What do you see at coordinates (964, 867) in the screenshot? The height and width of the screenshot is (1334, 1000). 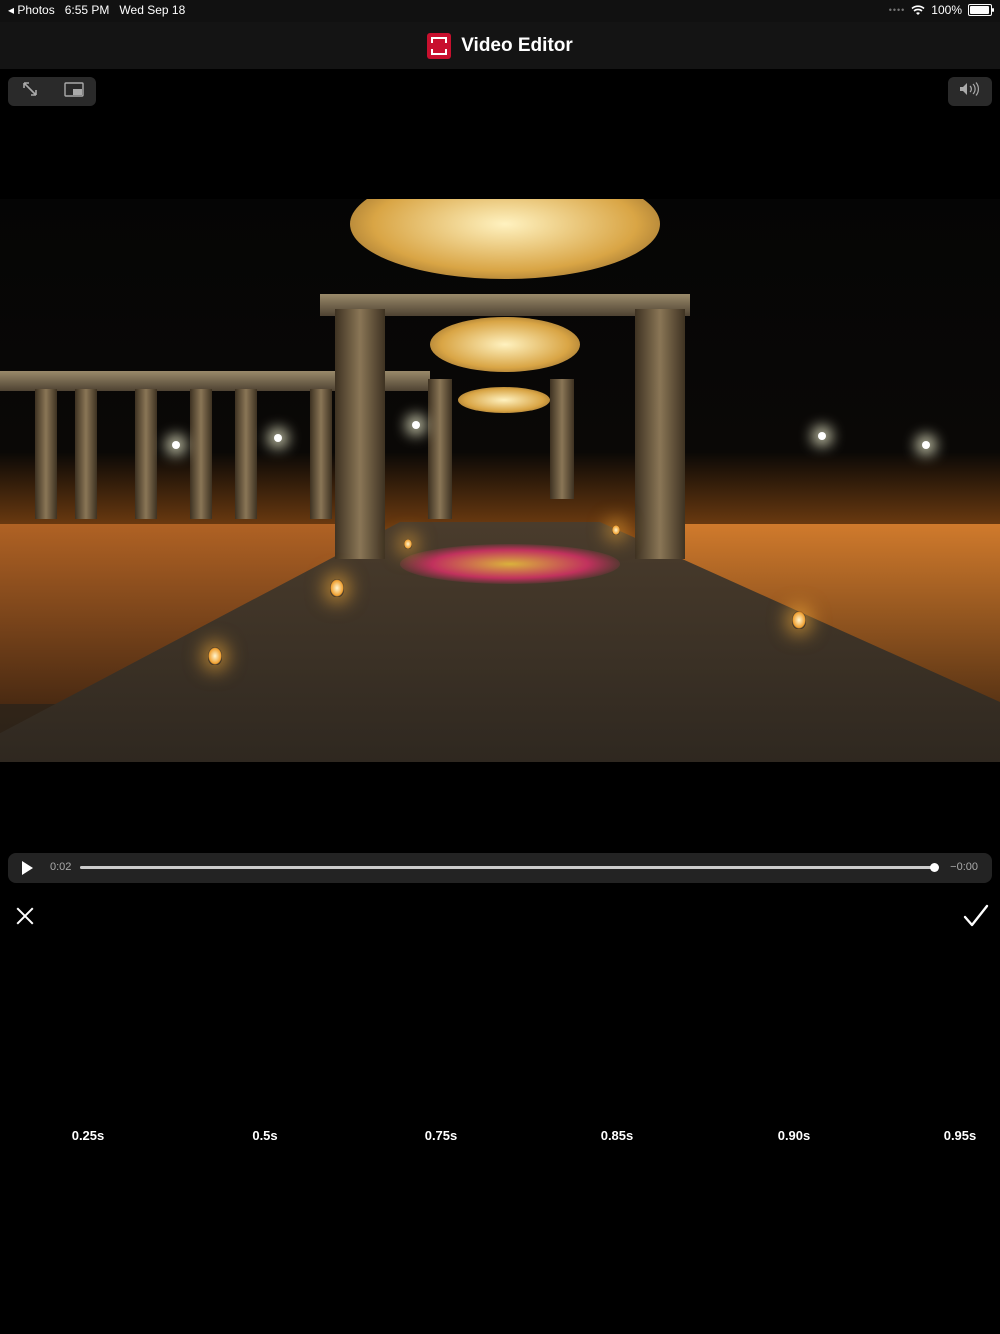 I see `remaining-time: −0:00` at bounding box center [964, 867].